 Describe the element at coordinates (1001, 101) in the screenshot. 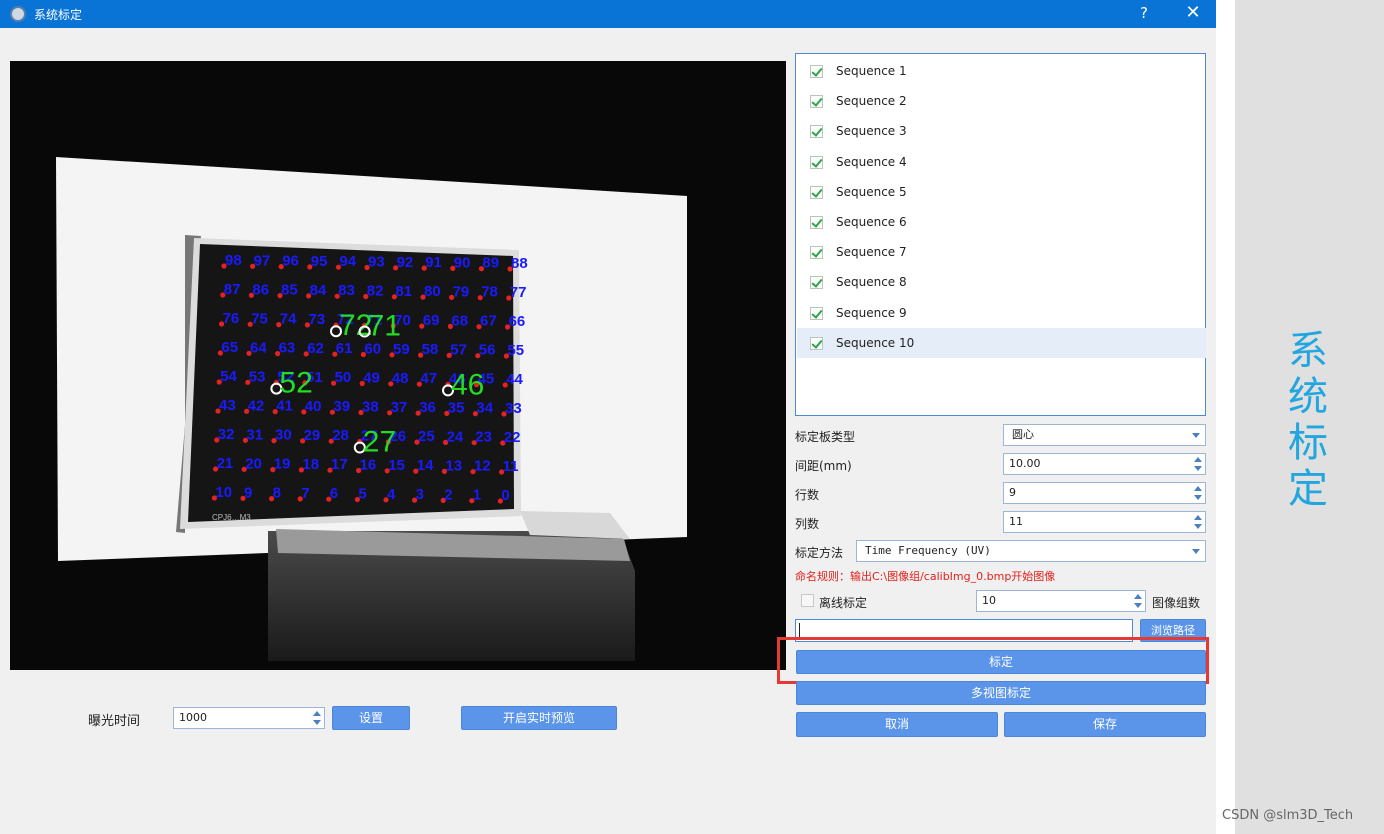

I see `sequence-item: Sequence 2` at that location.